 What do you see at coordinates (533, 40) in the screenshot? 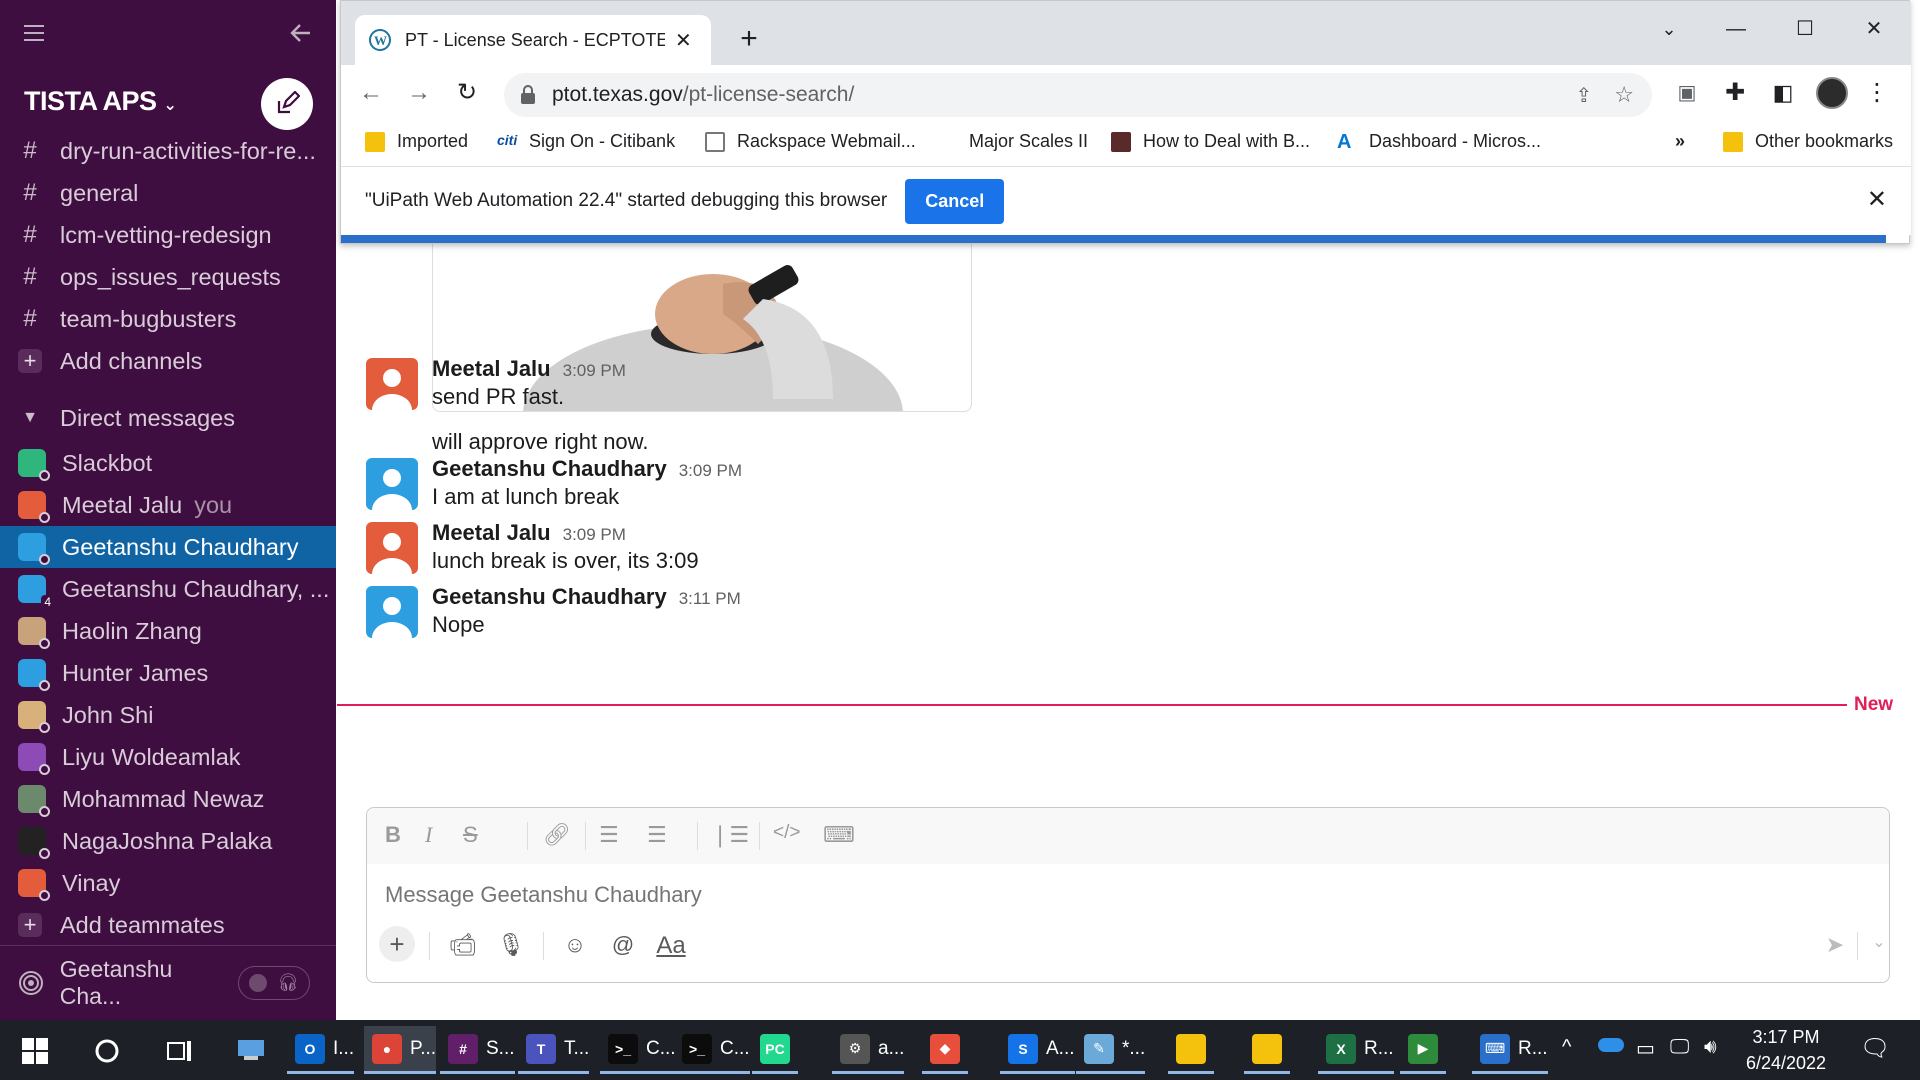
I see `browser-tab: W PT - License Search - ECPTOTE W ✕` at bounding box center [533, 40].